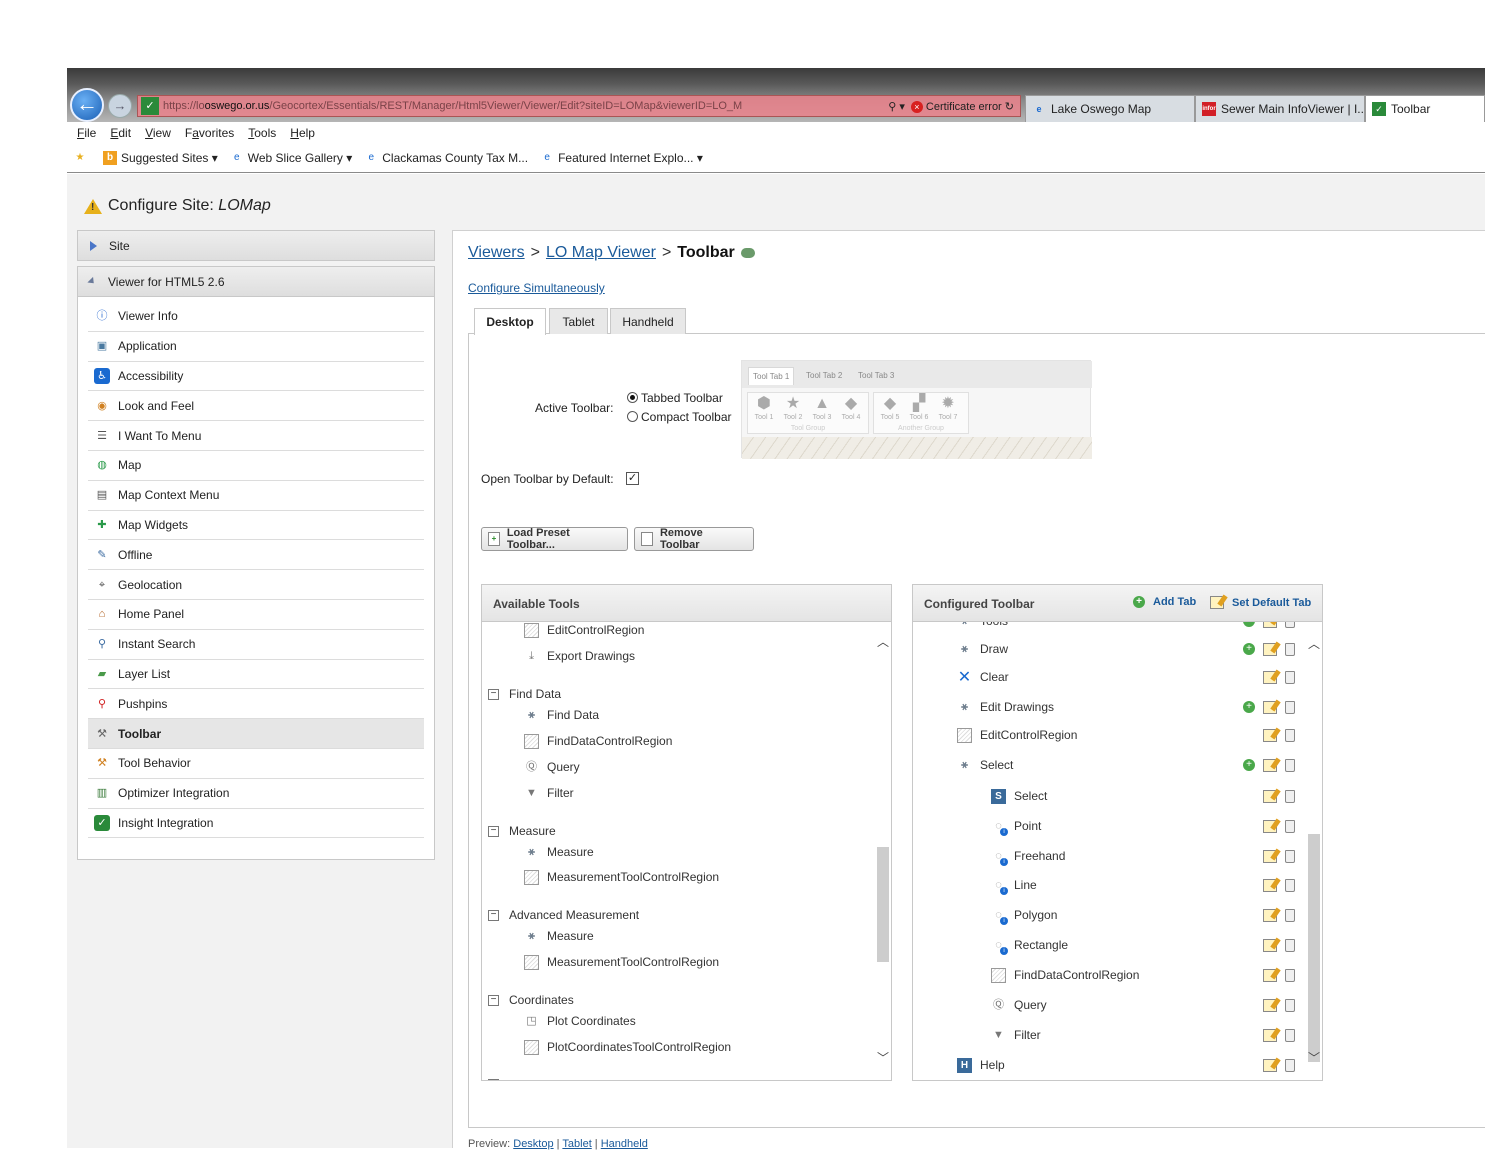  I want to click on favorite-web-slice-gallery: e Web Slice Gallery ▾, so click(291, 158).